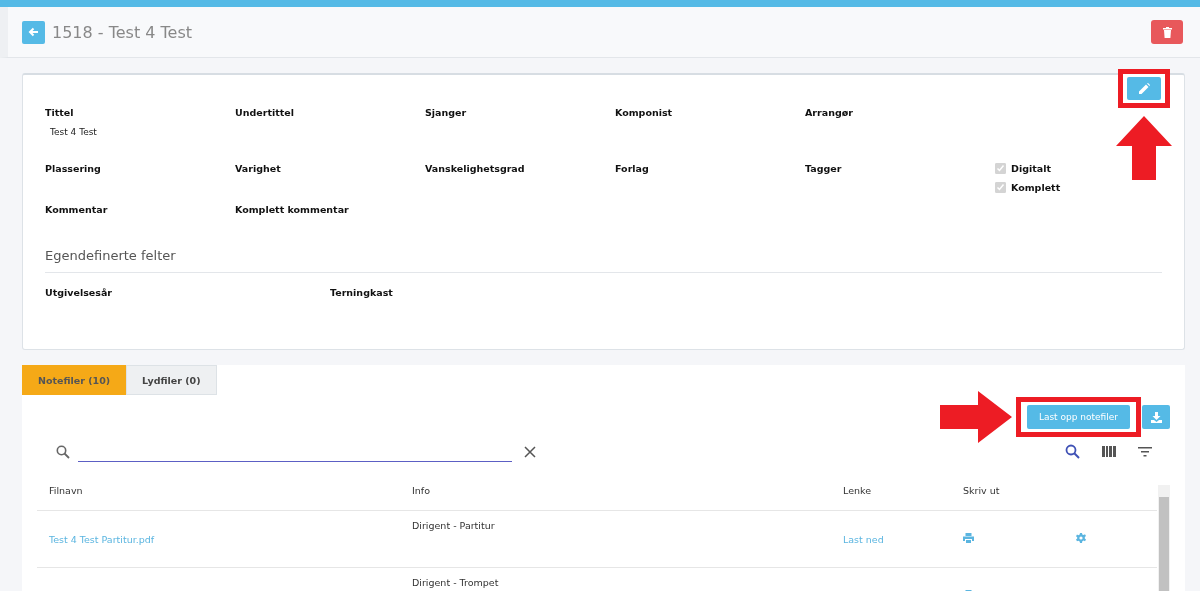  Describe the element at coordinates (1144, 148) in the screenshot. I see `annotation-arrow` at that location.